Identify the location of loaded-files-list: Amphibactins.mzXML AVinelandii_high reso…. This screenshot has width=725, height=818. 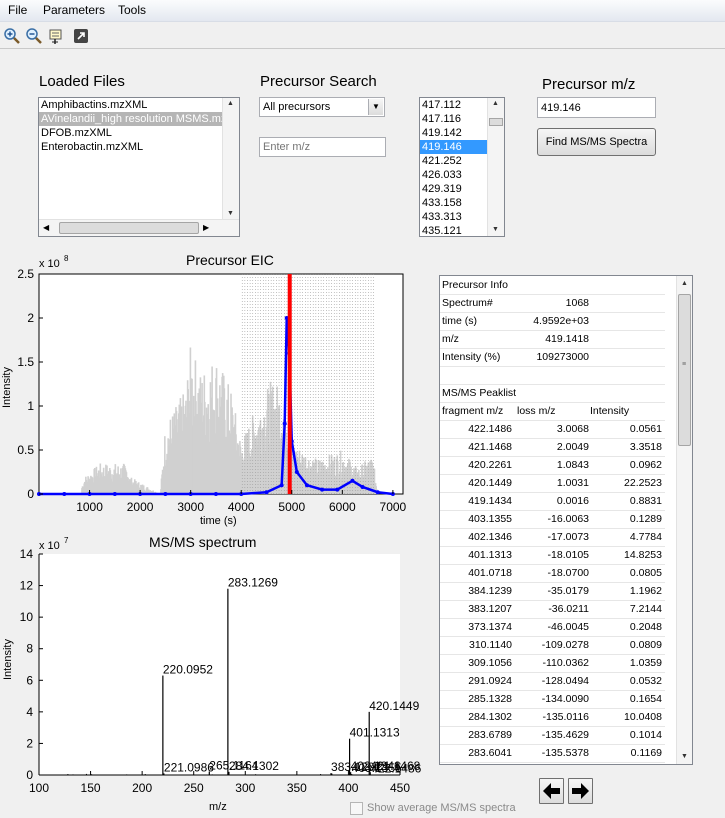
(139, 167).